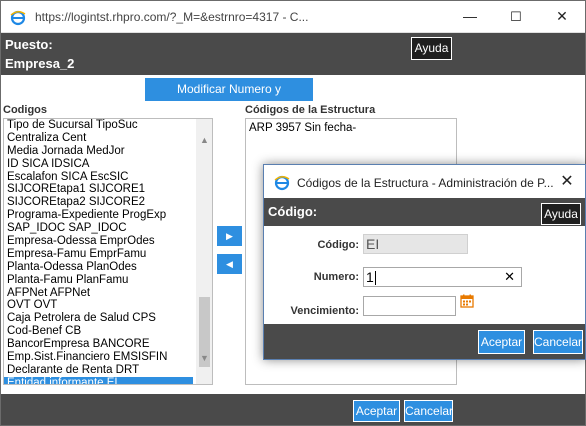 This screenshot has height=426, width=586. What do you see at coordinates (516, 16) in the screenshot?
I see `maximize-button: ☐` at bounding box center [516, 16].